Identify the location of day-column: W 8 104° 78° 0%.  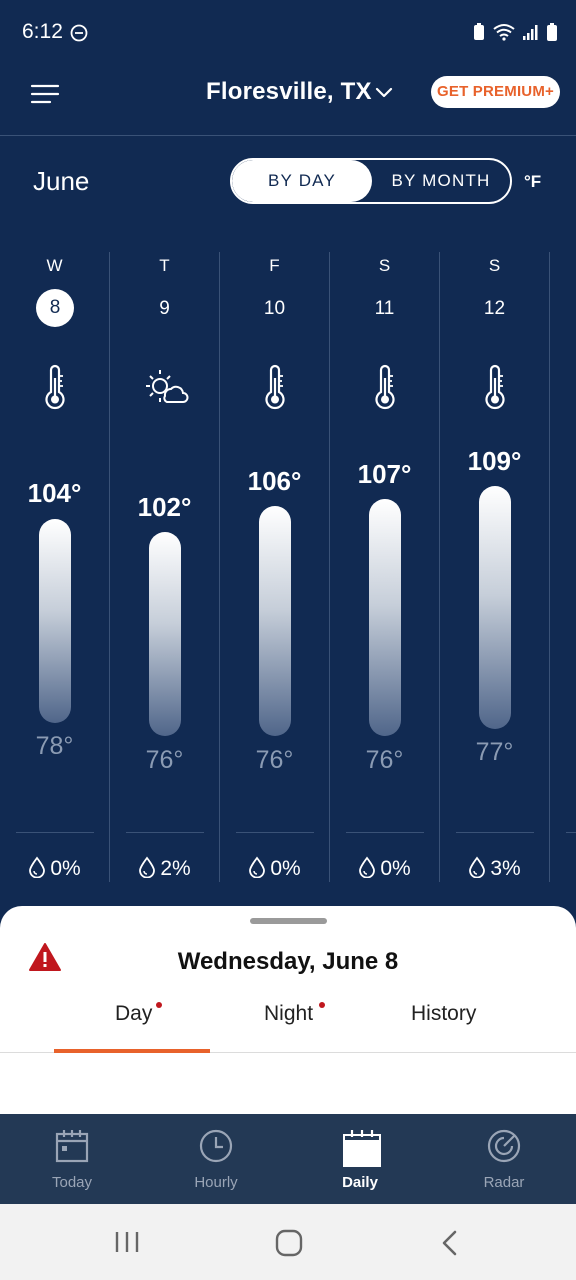
(55, 567).